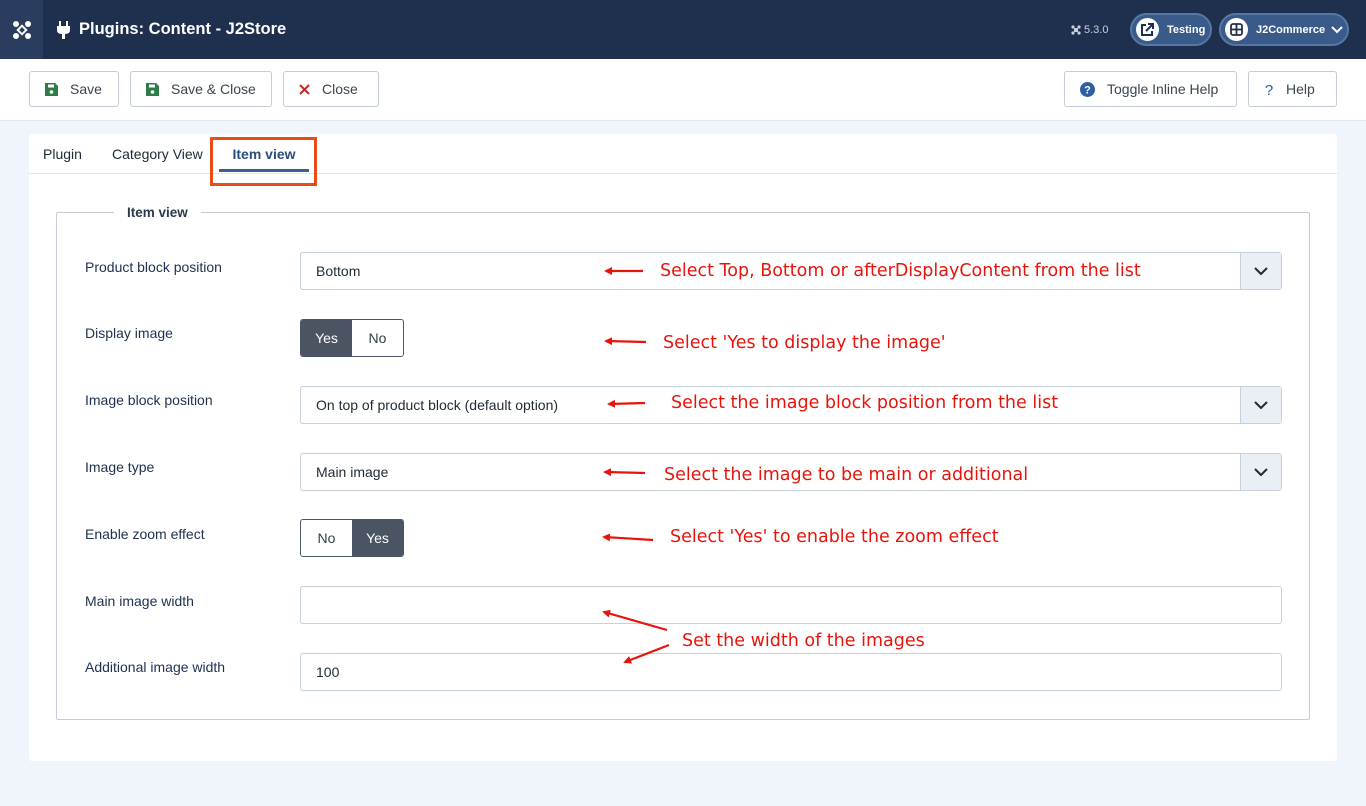 The width and height of the screenshot is (1366, 806). Describe the element at coordinates (626, 403) in the screenshot. I see `arrow-image-block` at that location.